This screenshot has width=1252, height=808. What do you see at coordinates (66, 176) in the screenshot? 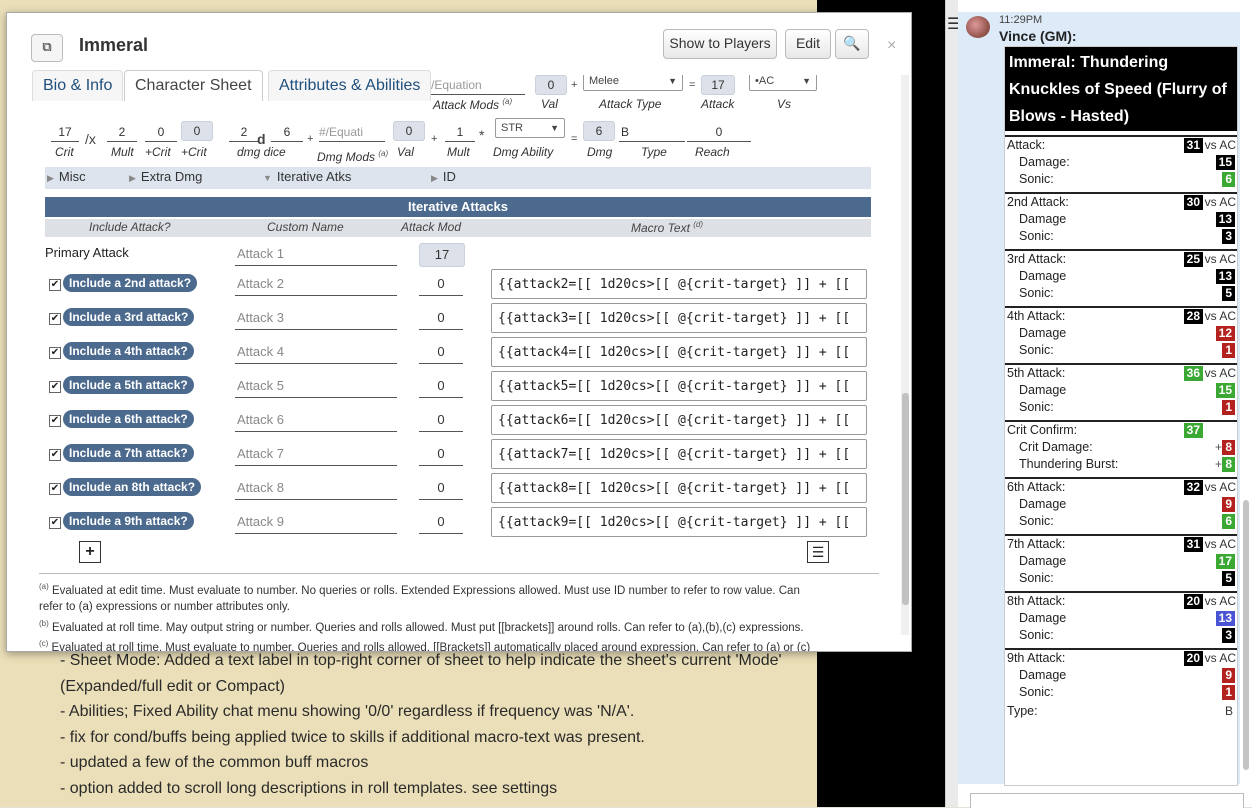
I see `toggle-misc: ▶ Misc` at bounding box center [66, 176].